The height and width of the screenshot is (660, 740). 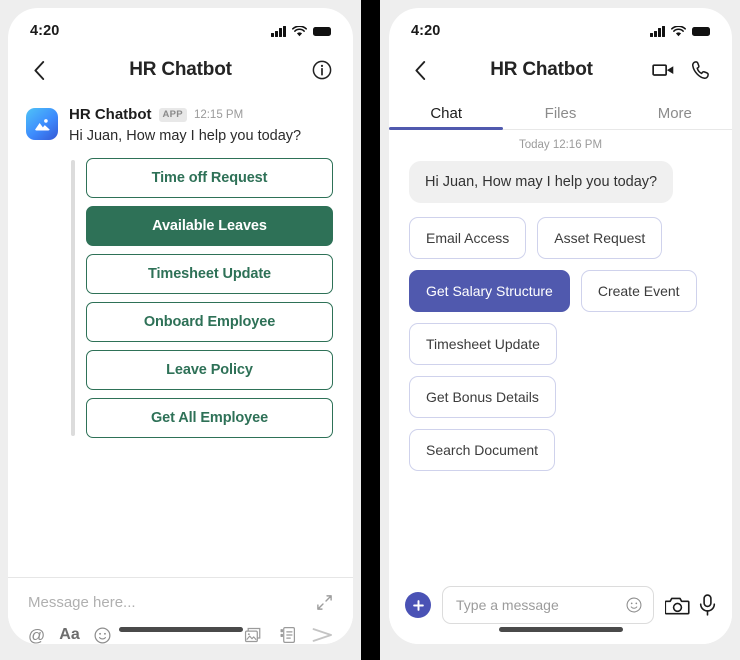 What do you see at coordinates (701, 70) in the screenshot?
I see `phone-handset-icon` at bounding box center [701, 70].